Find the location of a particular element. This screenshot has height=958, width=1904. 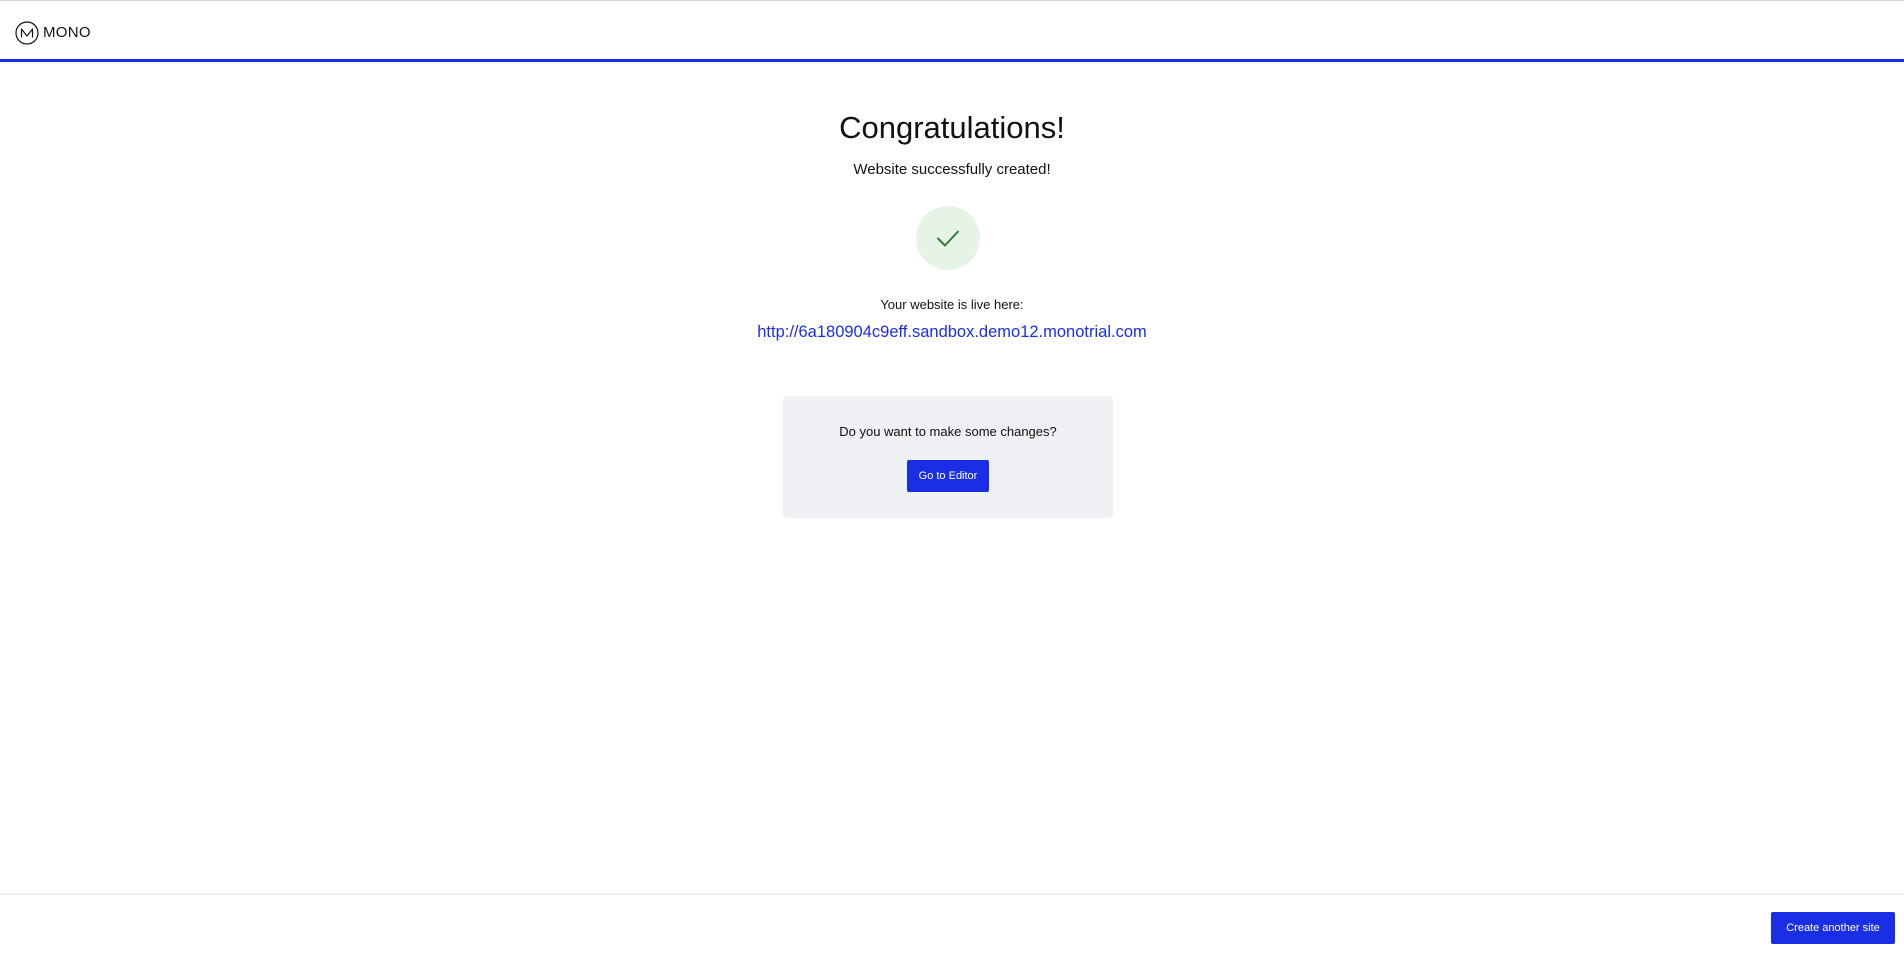

mono-logo-icon is located at coordinates (27, 33).